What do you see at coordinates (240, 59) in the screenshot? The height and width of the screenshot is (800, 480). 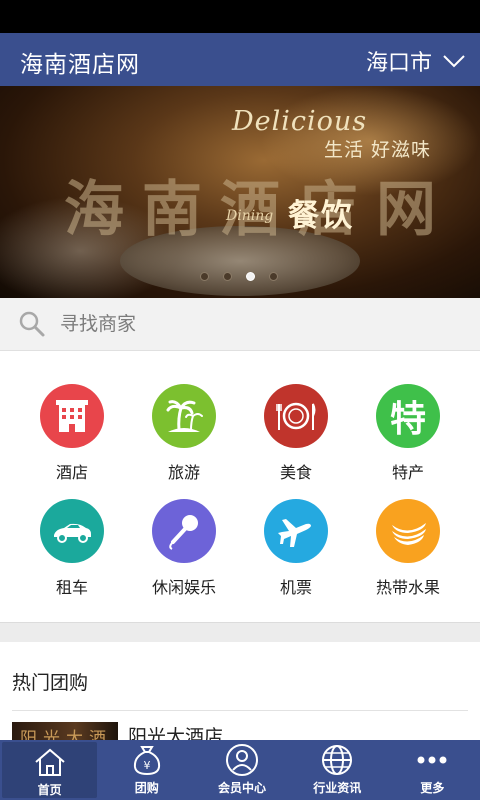 I see `app-header: 海南酒店网 海口市` at bounding box center [240, 59].